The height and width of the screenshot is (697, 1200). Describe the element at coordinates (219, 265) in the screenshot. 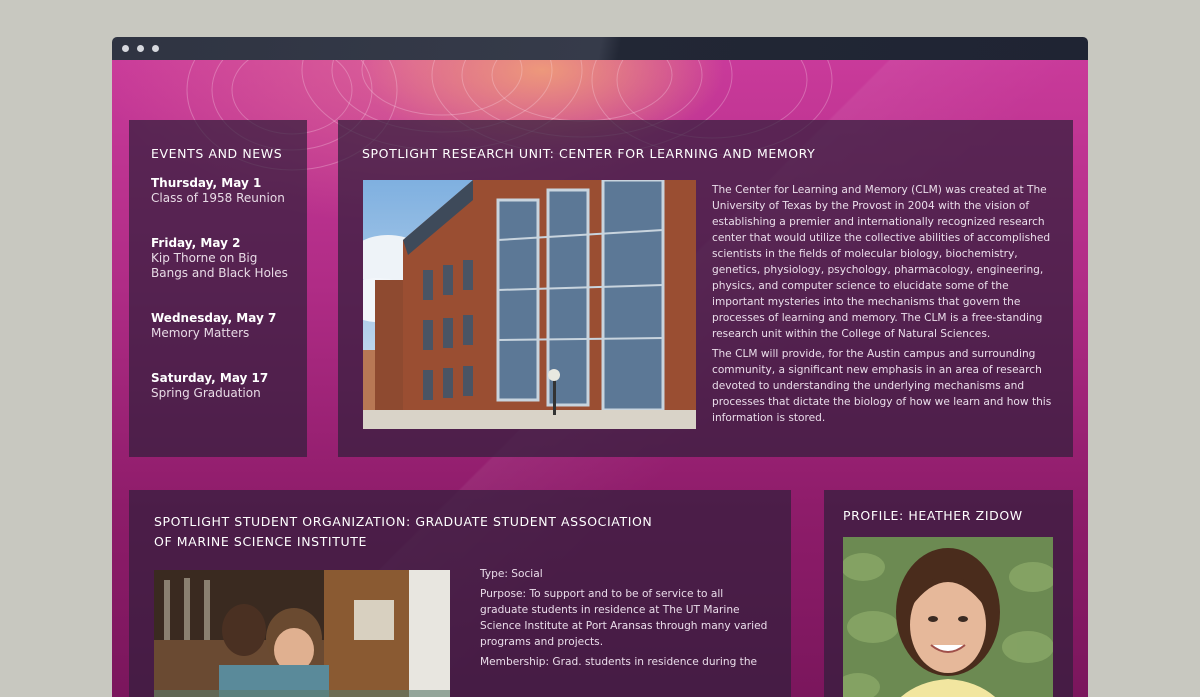

I see `event-description: Kip Thorne on Big Bangs and Black Holes` at that location.